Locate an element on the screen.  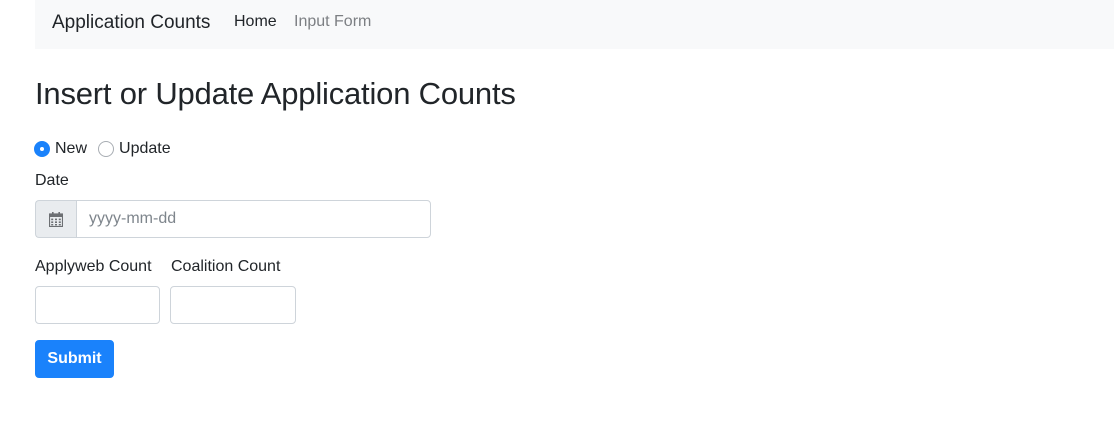
radio-new-label: New is located at coordinates (71, 149).